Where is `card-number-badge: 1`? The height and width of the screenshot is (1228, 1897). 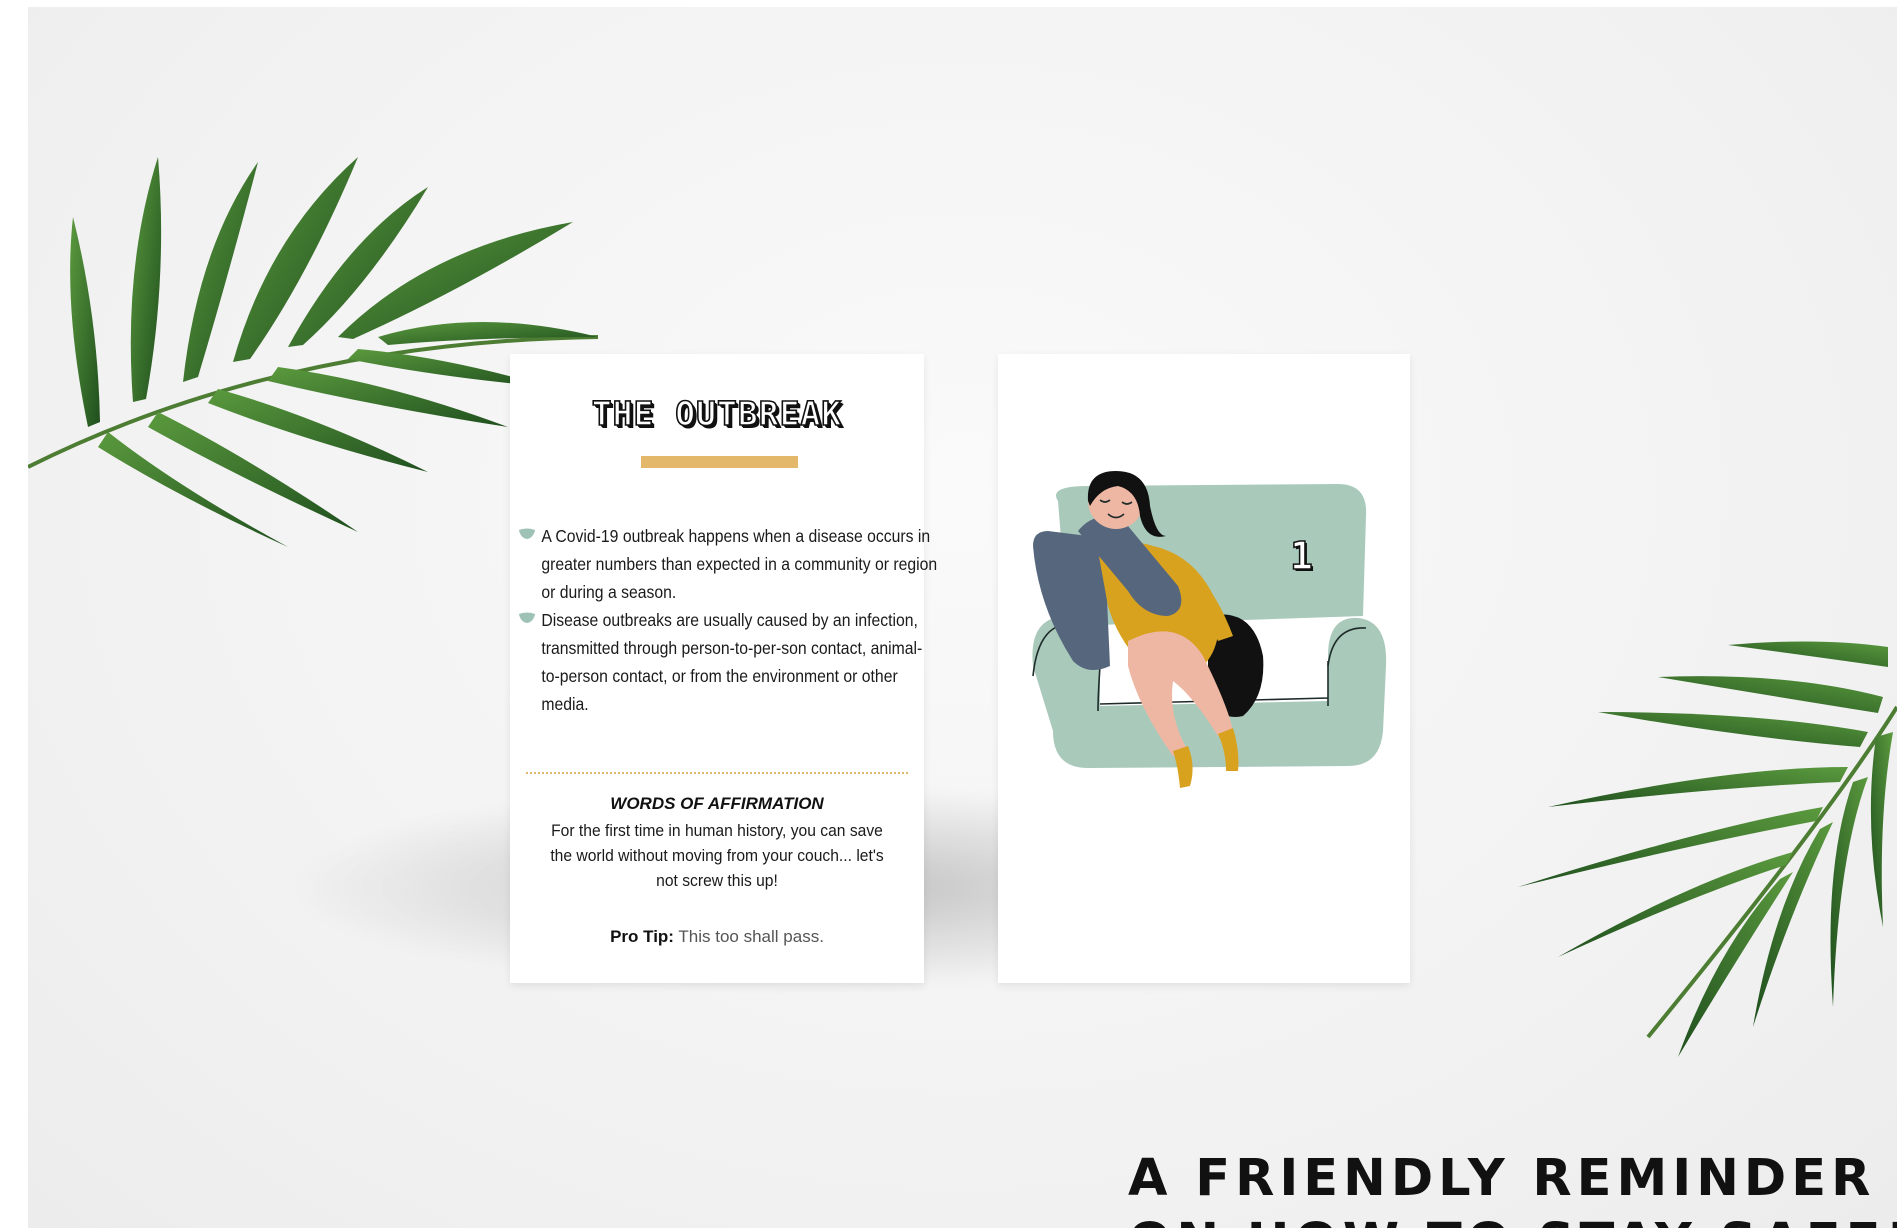
card-number-badge: 1 is located at coordinates (1301, 556).